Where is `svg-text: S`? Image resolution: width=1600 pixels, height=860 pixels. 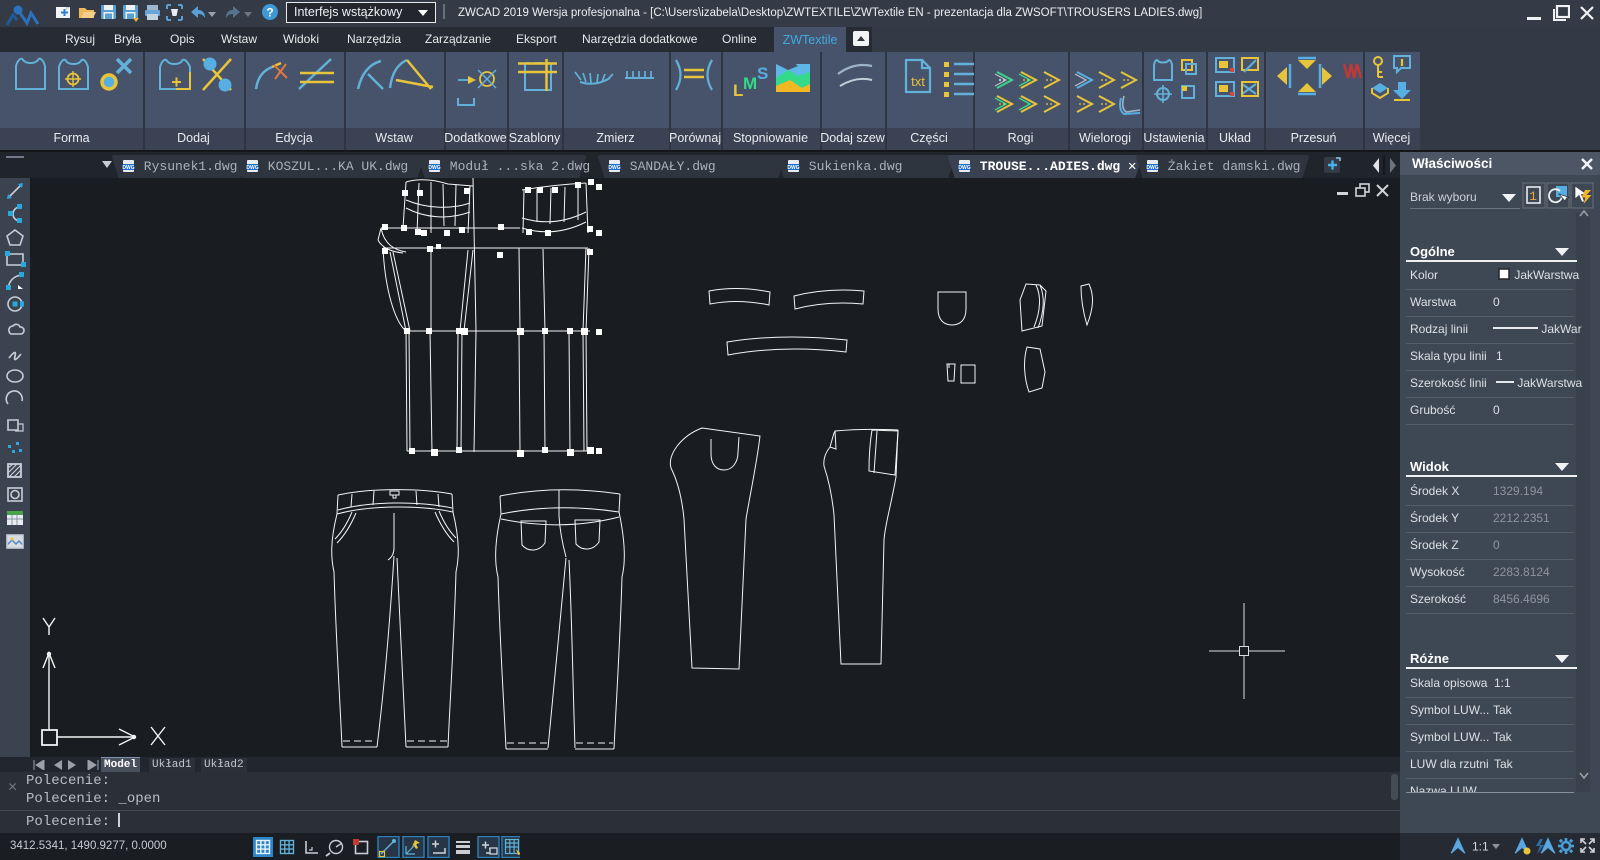 svg-text: S is located at coordinates (762, 73).